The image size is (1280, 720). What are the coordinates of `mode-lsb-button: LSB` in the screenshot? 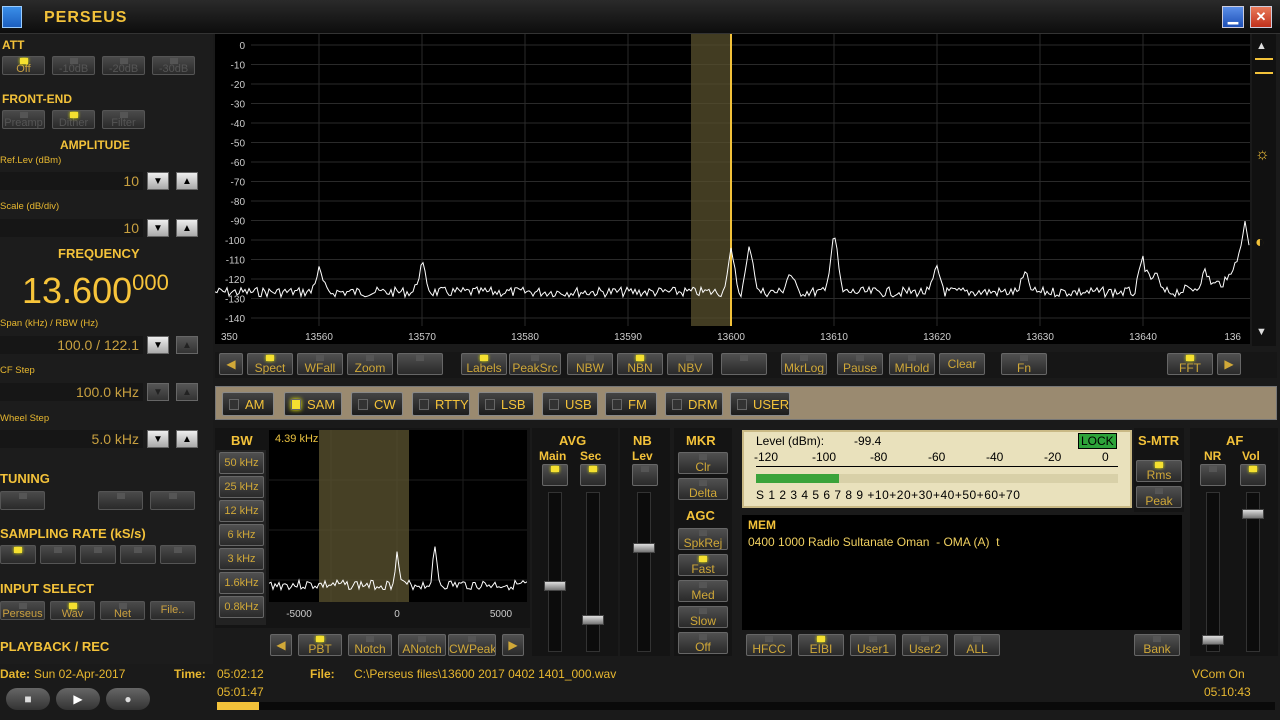 It's located at (506, 404).